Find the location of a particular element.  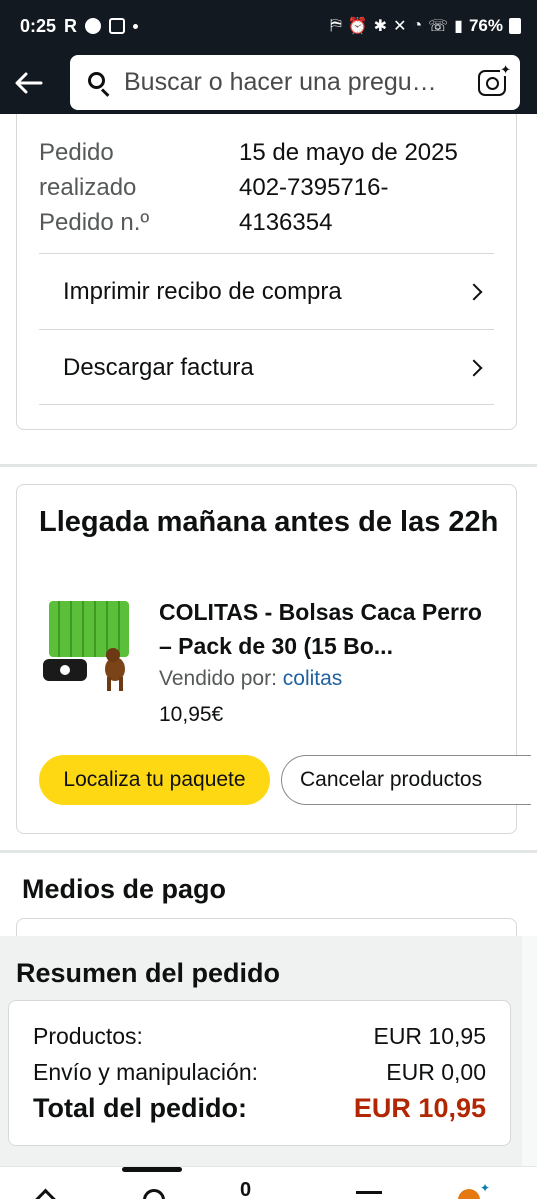

dnd-icon is located at coordinates (93, 26).